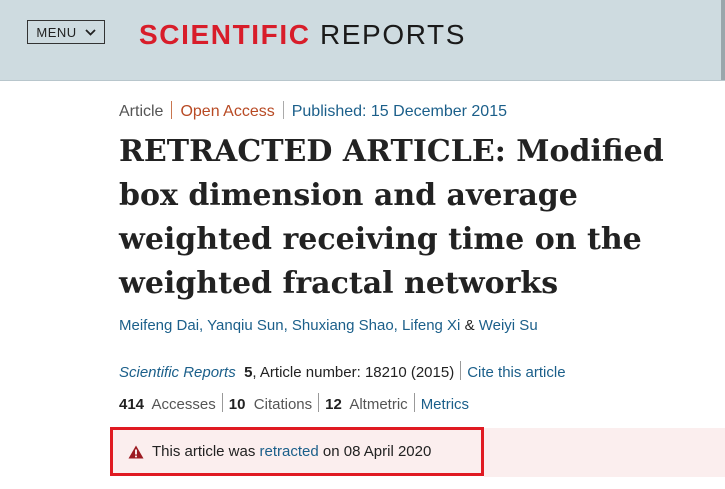 The image size is (725, 489). I want to click on article-type: Article, so click(141, 111).